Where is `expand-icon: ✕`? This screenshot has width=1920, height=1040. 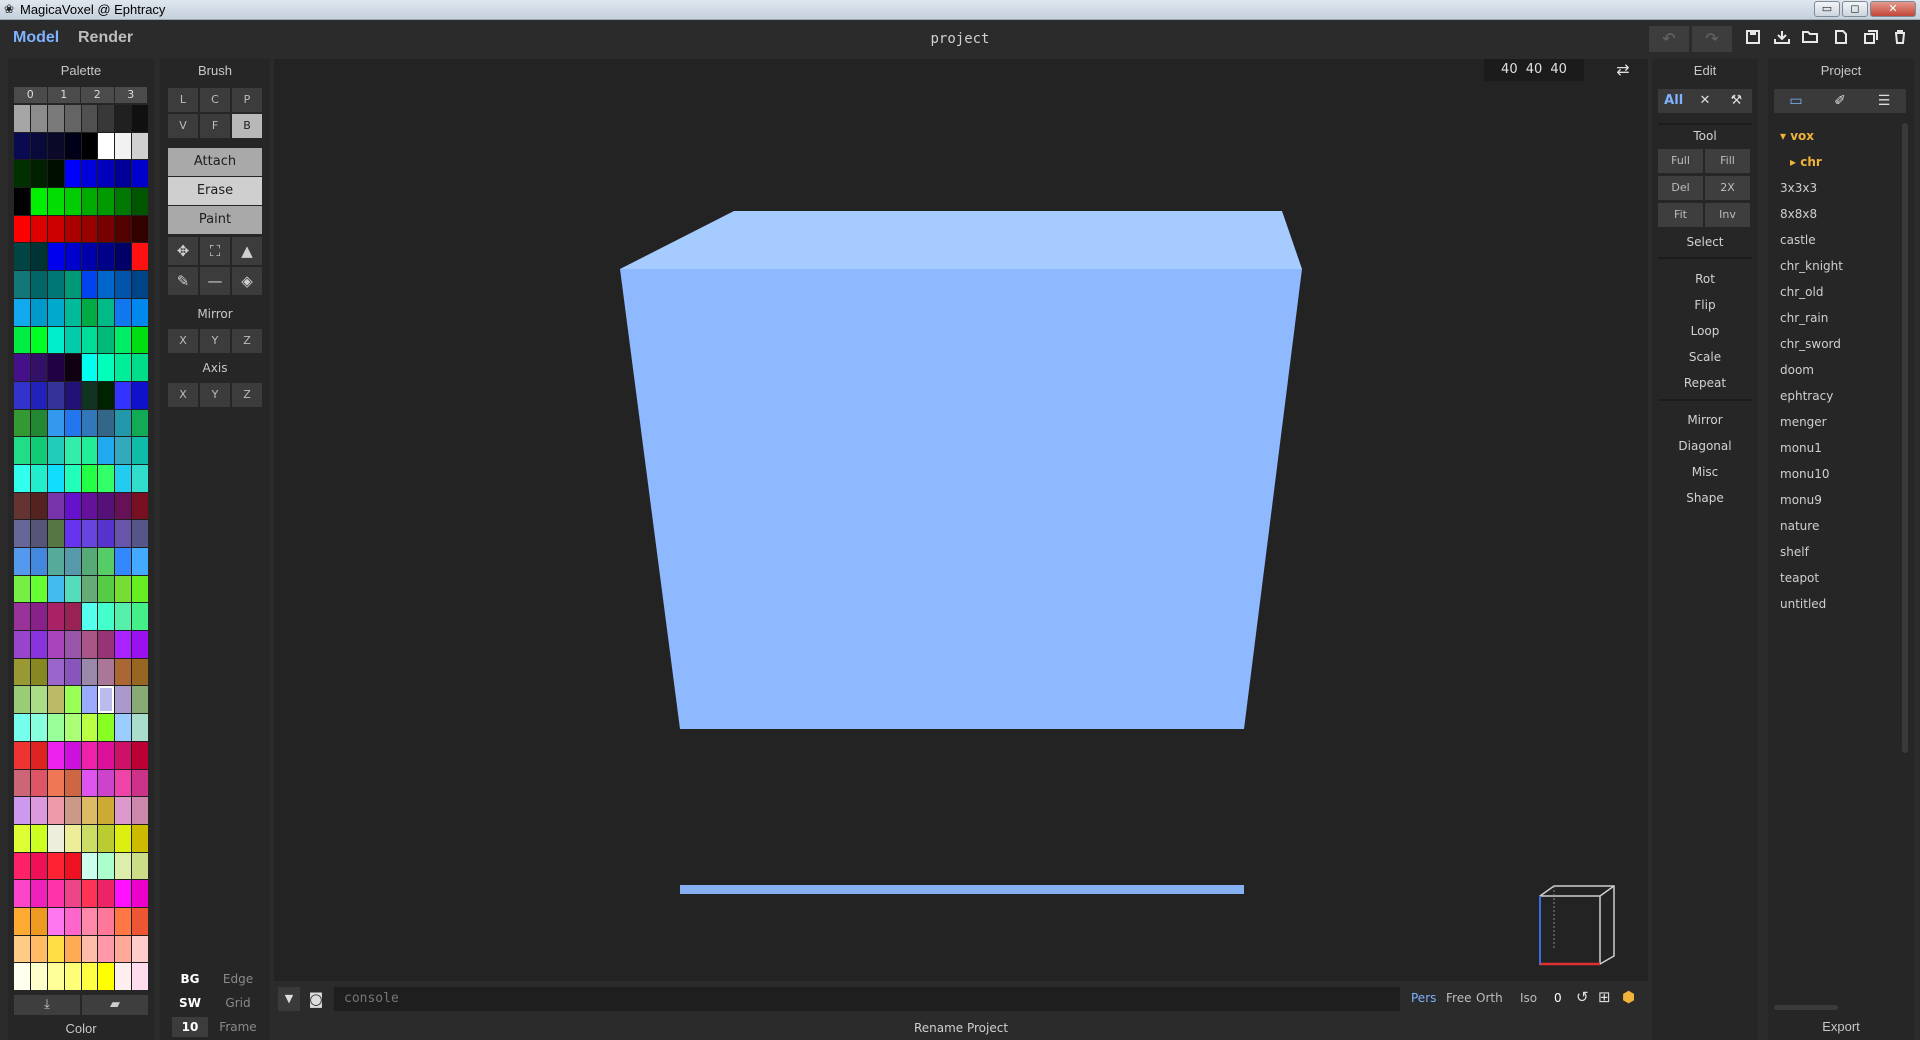
expand-icon: ✕ is located at coordinates (1704, 101).